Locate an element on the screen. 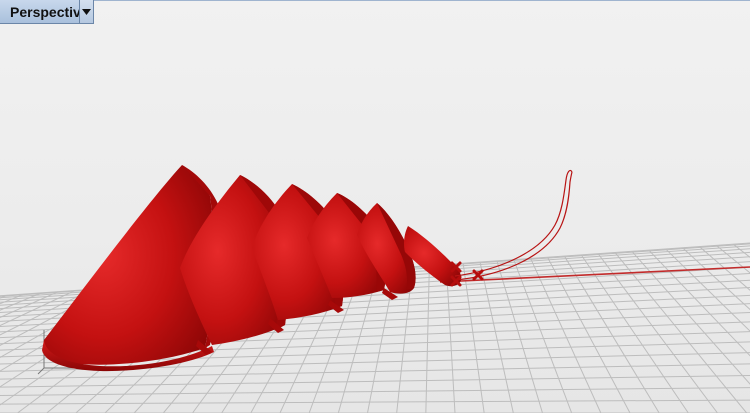 The image size is (750, 413). viewport-title-label: Perspective is located at coordinates (44, 11).